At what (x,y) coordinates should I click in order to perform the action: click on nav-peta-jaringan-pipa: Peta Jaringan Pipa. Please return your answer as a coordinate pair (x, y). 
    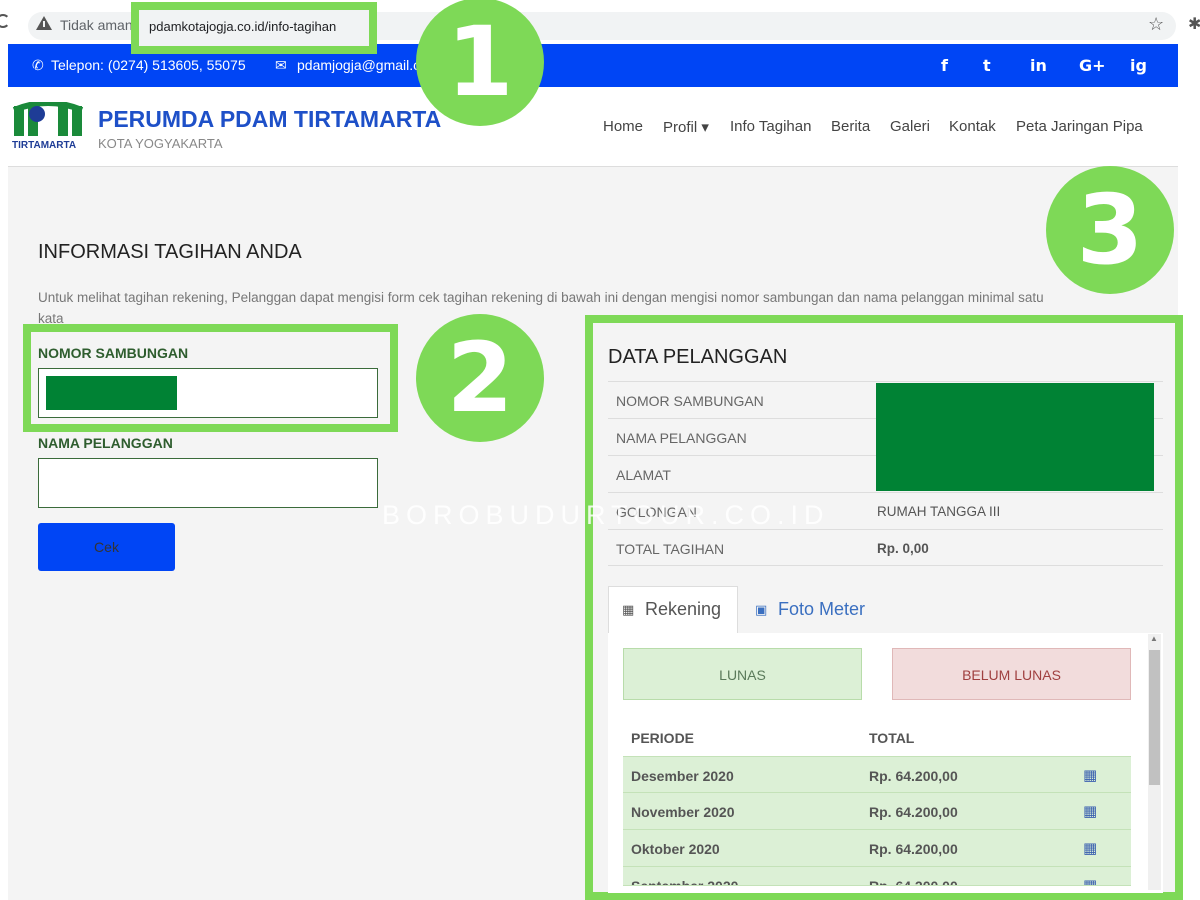
    Looking at the image, I should click on (1079, 126).